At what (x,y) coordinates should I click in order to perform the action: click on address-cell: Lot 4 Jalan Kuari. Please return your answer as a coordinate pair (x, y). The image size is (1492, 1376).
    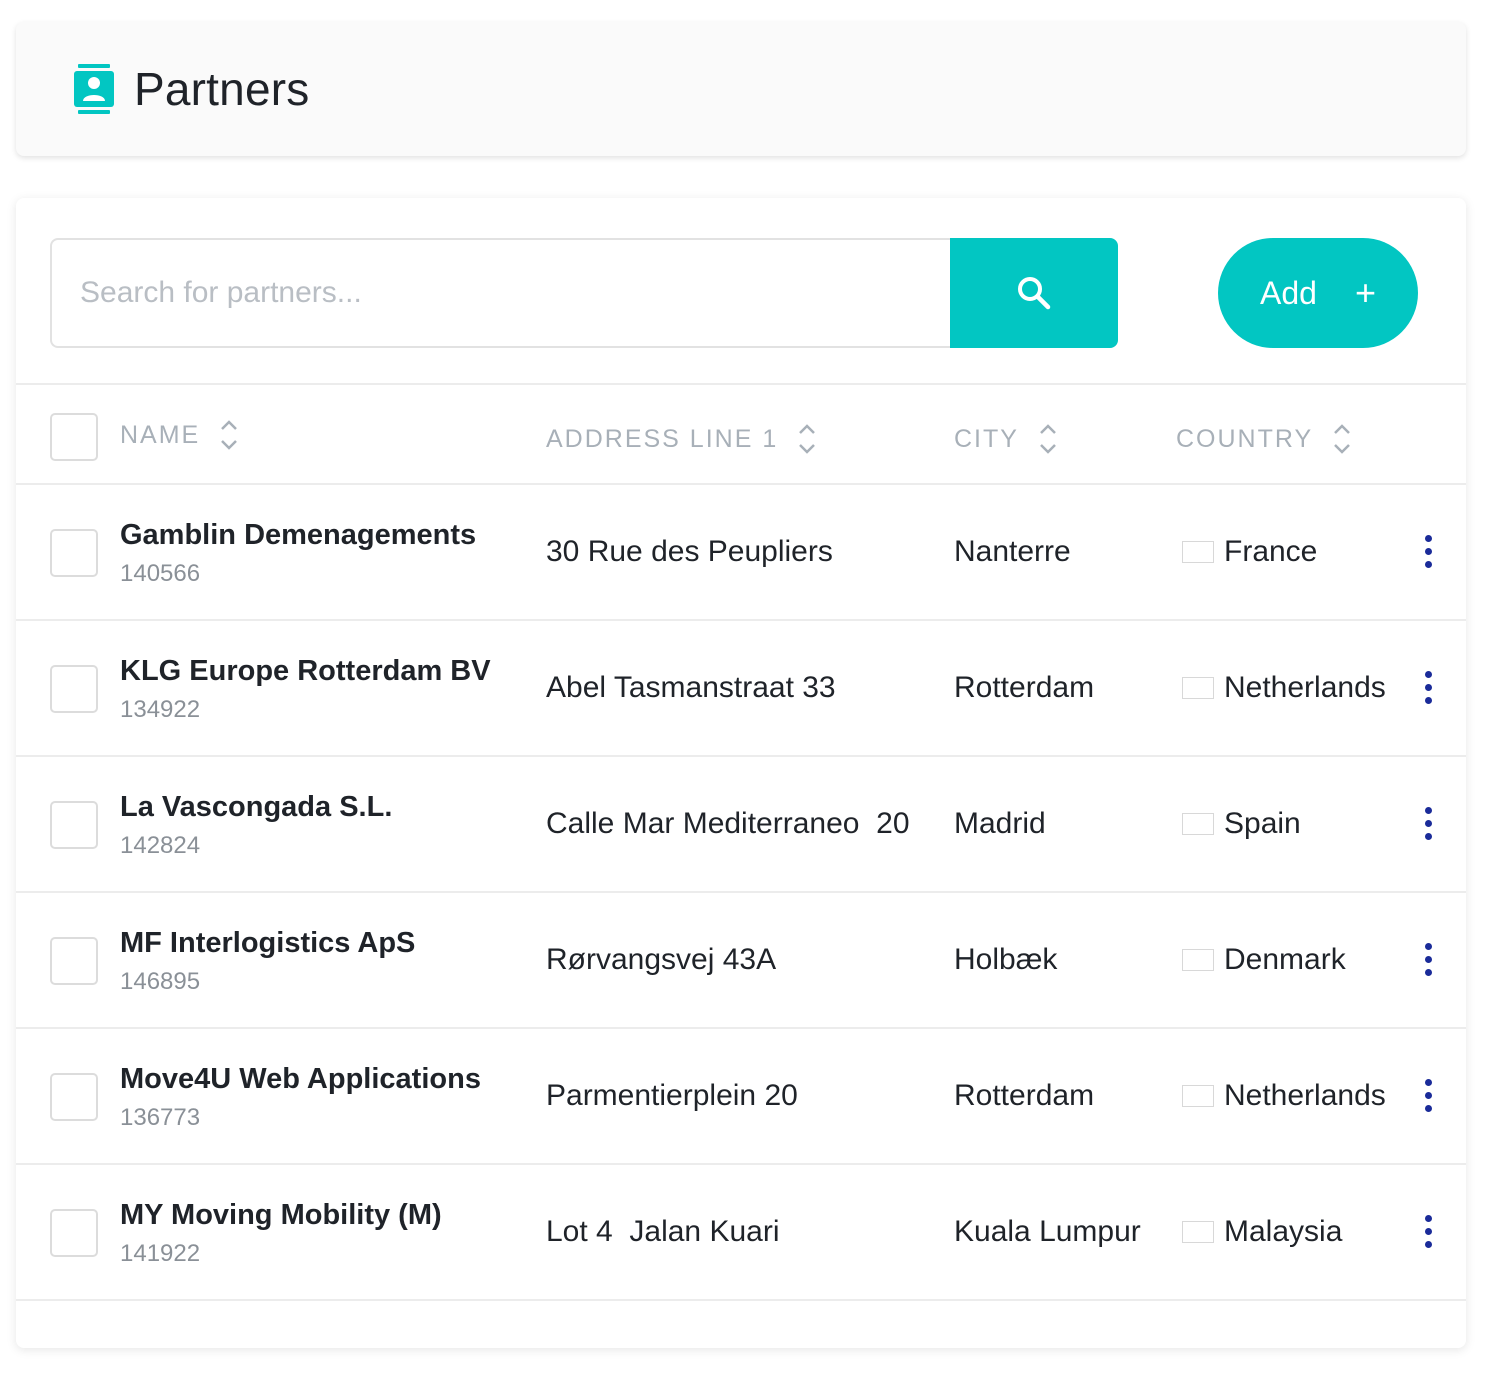
    Looking at the image, I should click on (663, 1231).